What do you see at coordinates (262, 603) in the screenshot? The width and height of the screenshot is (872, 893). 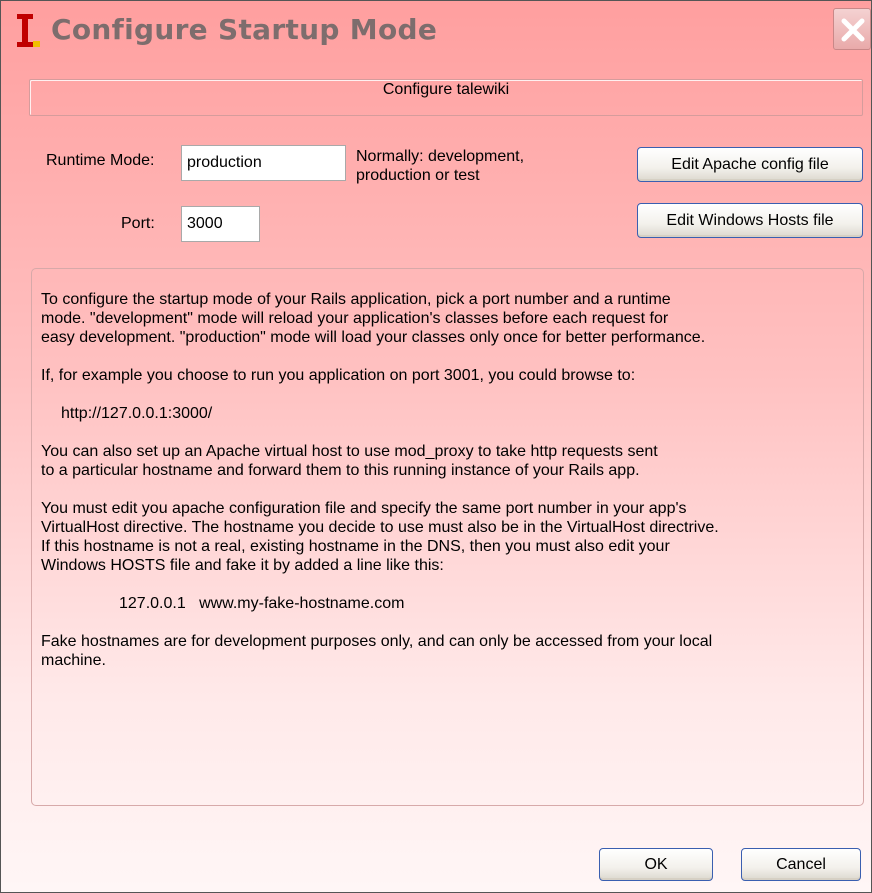 I see `hosts-example-line: 127.0.0.1 www.my-fake-hostname.com` at bounding box center [262, 603].